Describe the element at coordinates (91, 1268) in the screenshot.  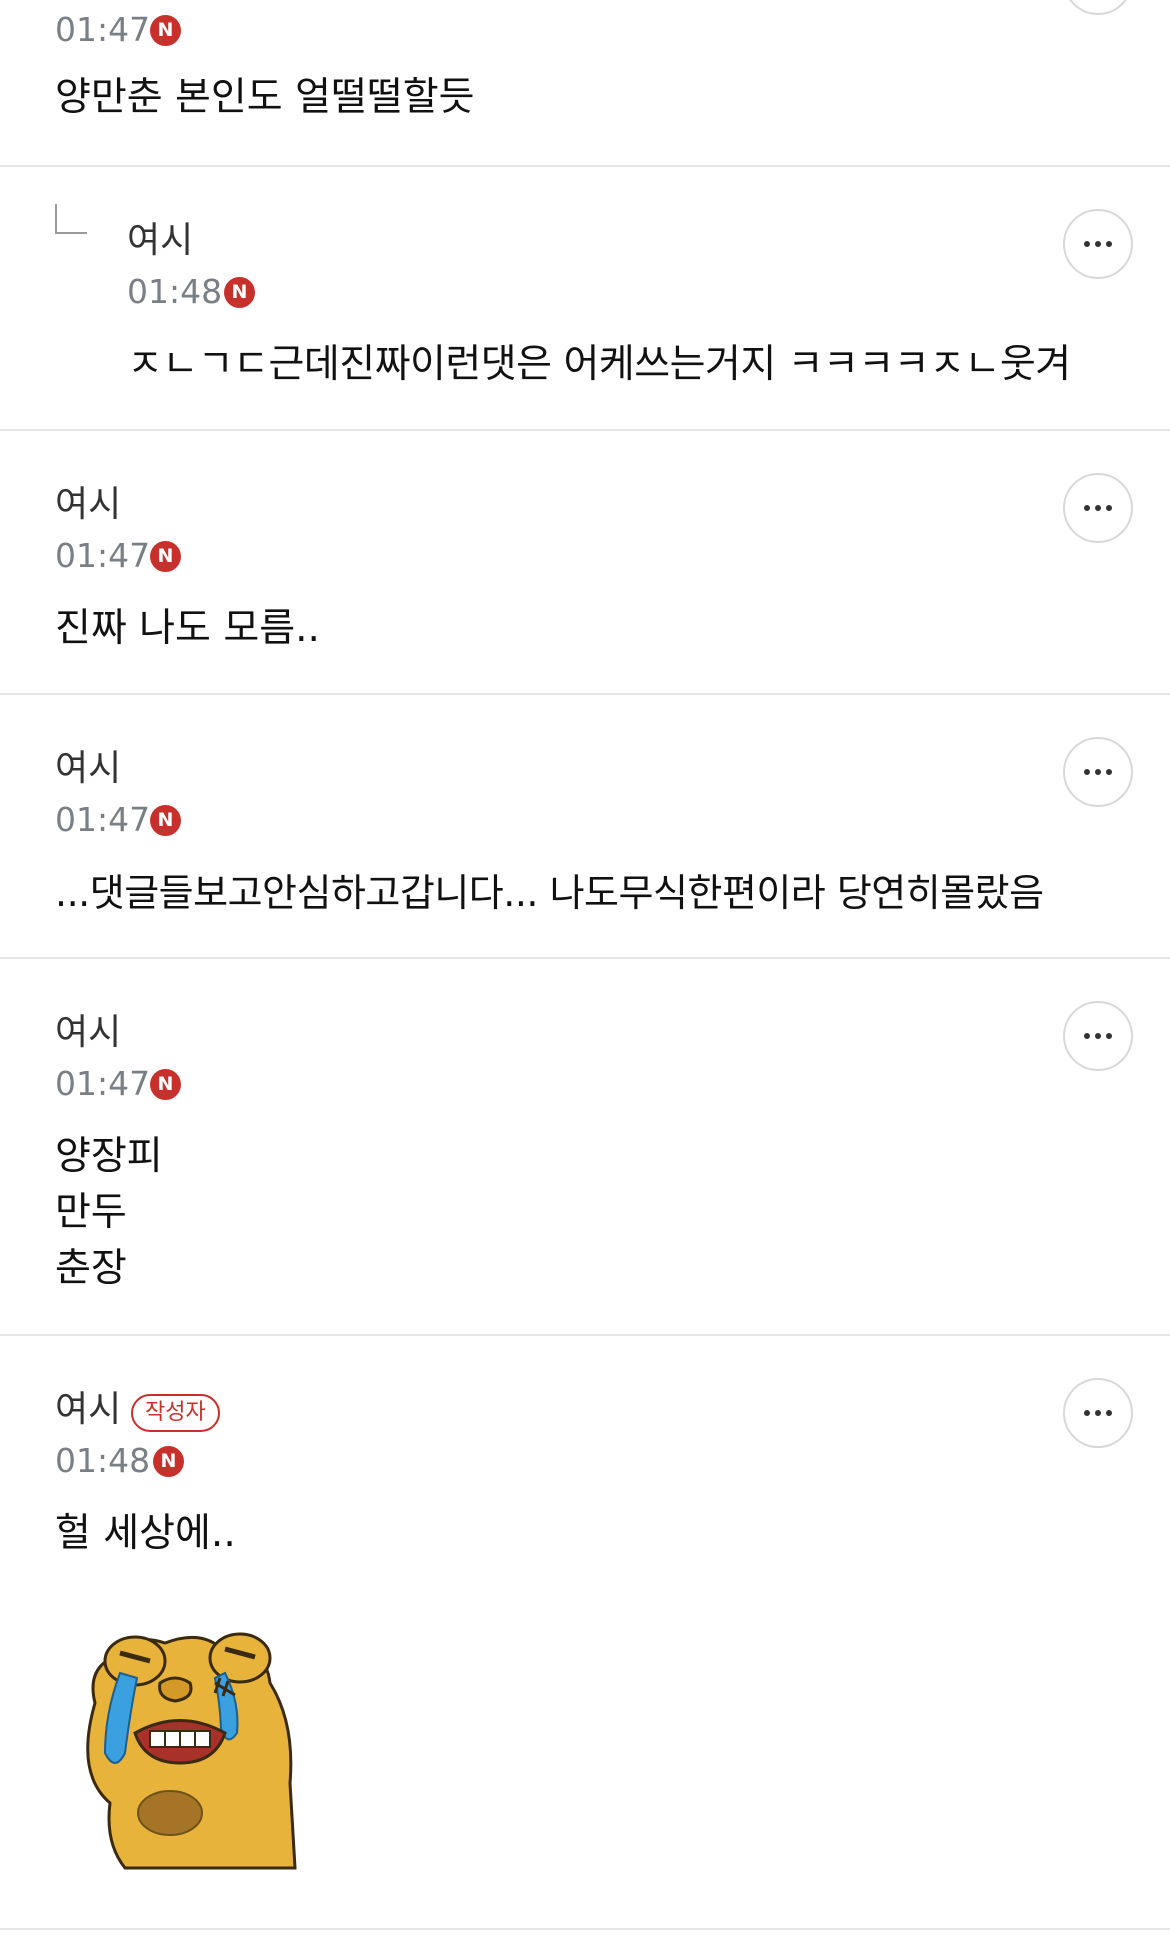
I see `comment-line: 춘장` at that location.